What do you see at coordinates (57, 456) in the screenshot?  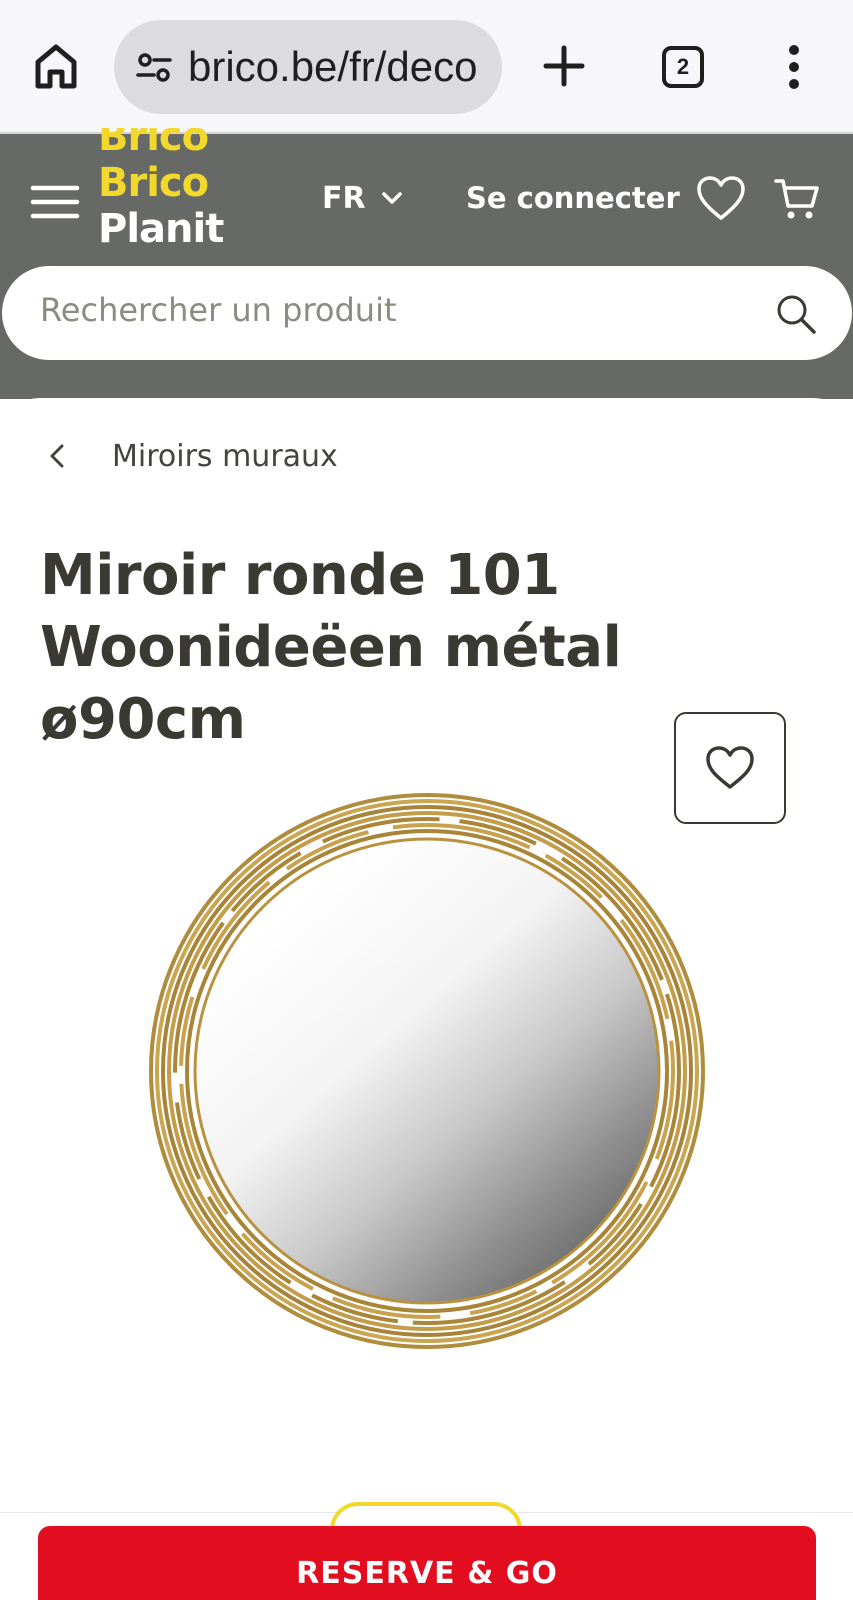 I see `chevron-left-icon` at bounding box center [57, 456].